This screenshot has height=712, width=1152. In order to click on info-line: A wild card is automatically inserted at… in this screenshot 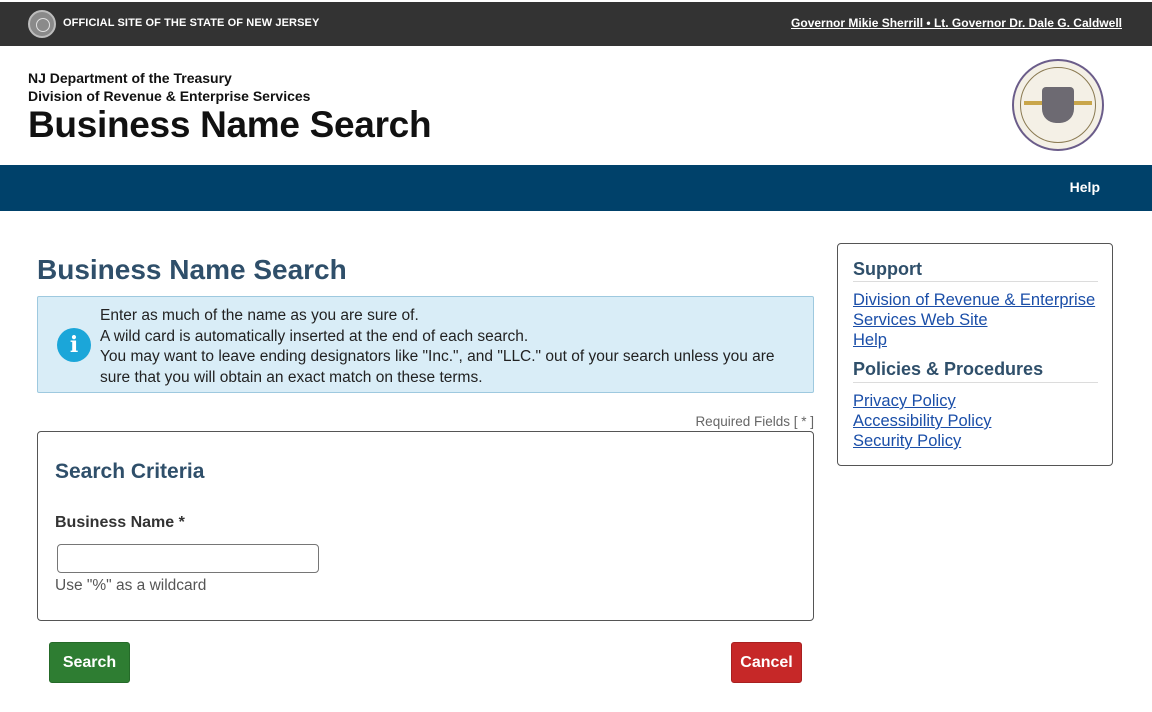, I will do `click(314, 336)`.